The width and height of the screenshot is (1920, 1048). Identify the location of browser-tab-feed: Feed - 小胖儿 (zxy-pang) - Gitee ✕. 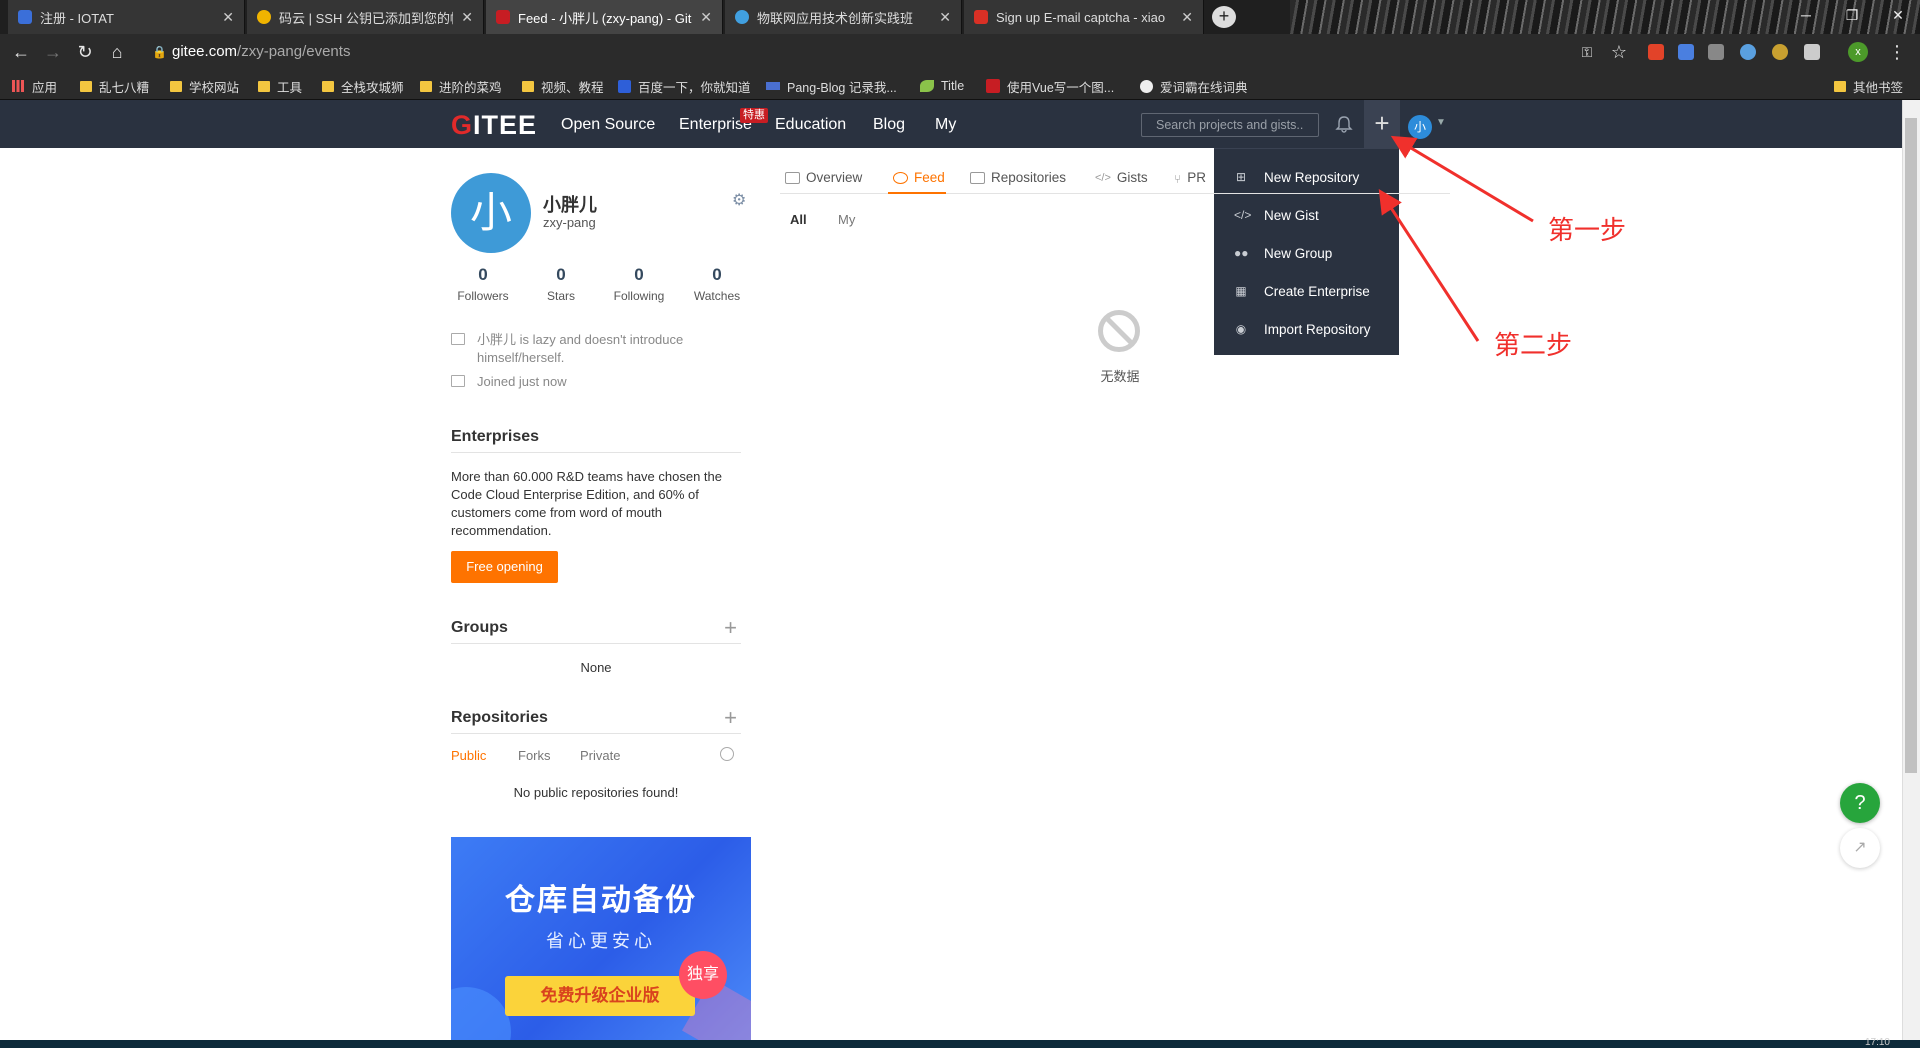
(604, 17).